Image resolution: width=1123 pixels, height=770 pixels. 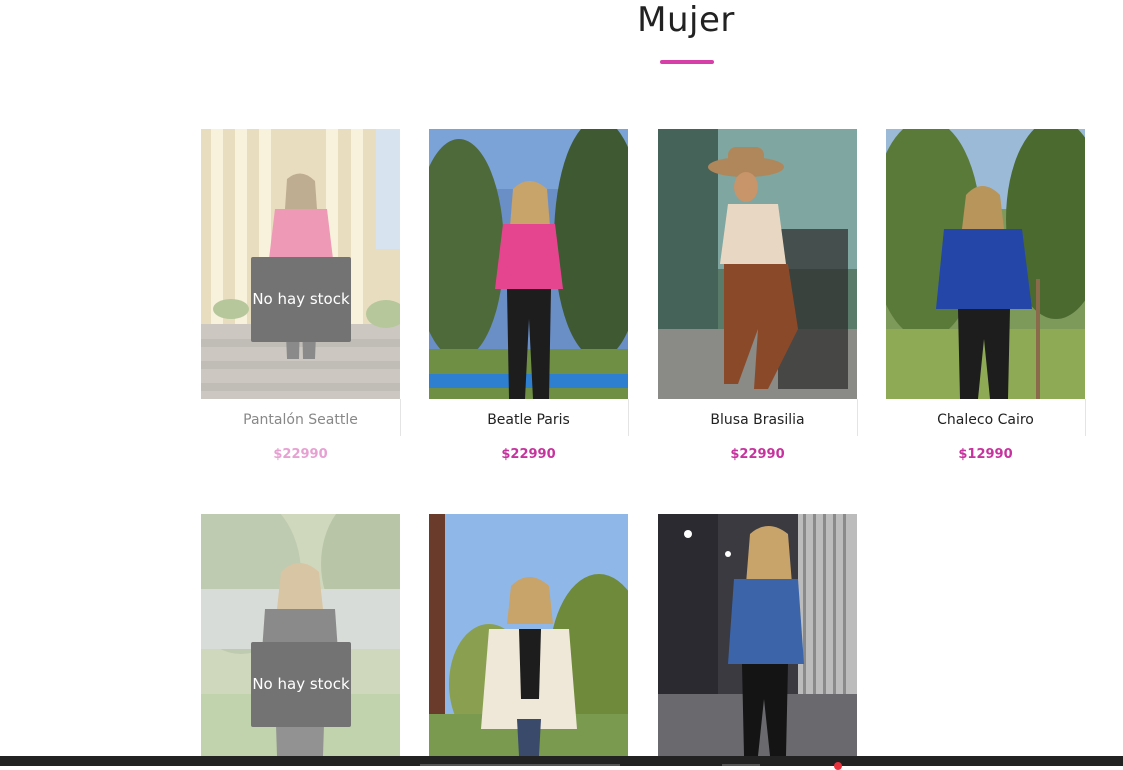 I want to click on product-name: Pantalón Seattle, so click(x=300, y=420).